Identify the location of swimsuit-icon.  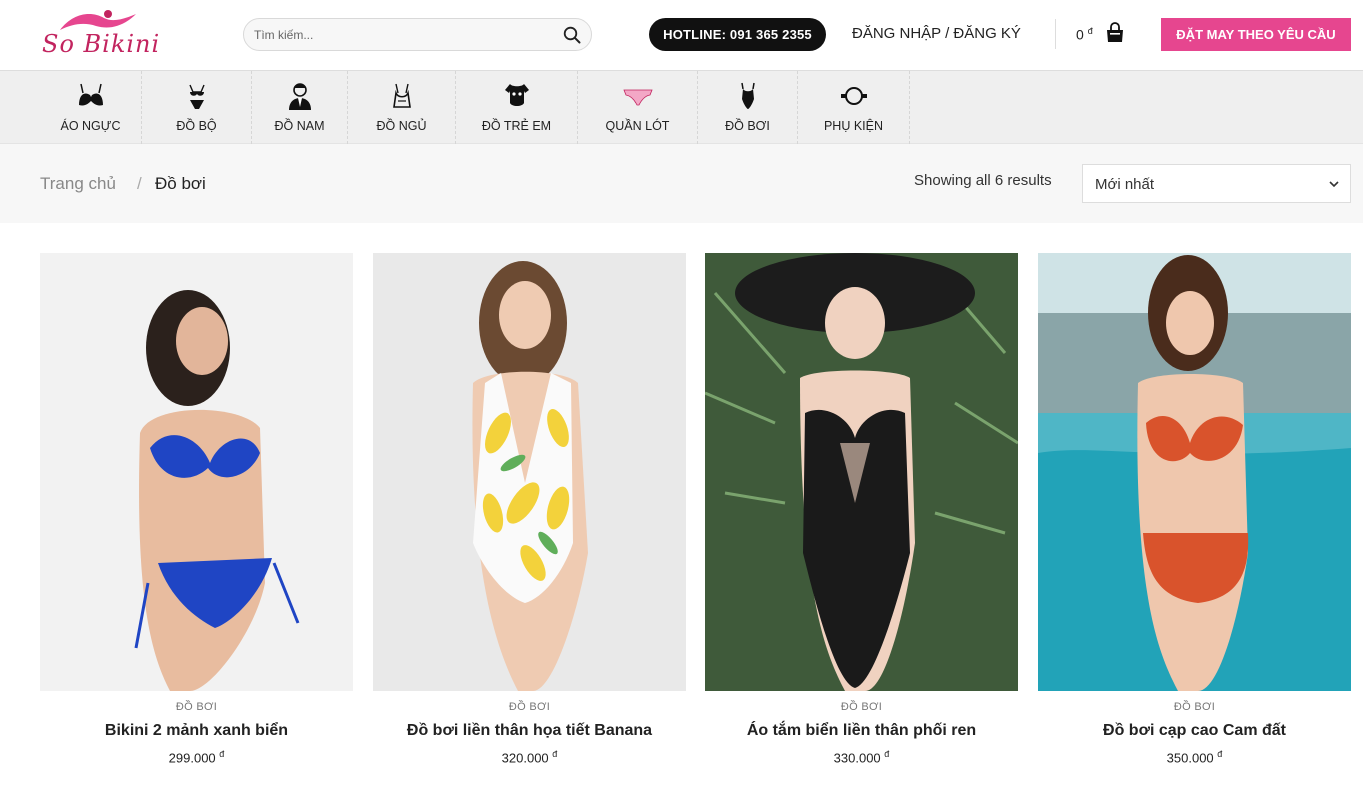
(747, 95).